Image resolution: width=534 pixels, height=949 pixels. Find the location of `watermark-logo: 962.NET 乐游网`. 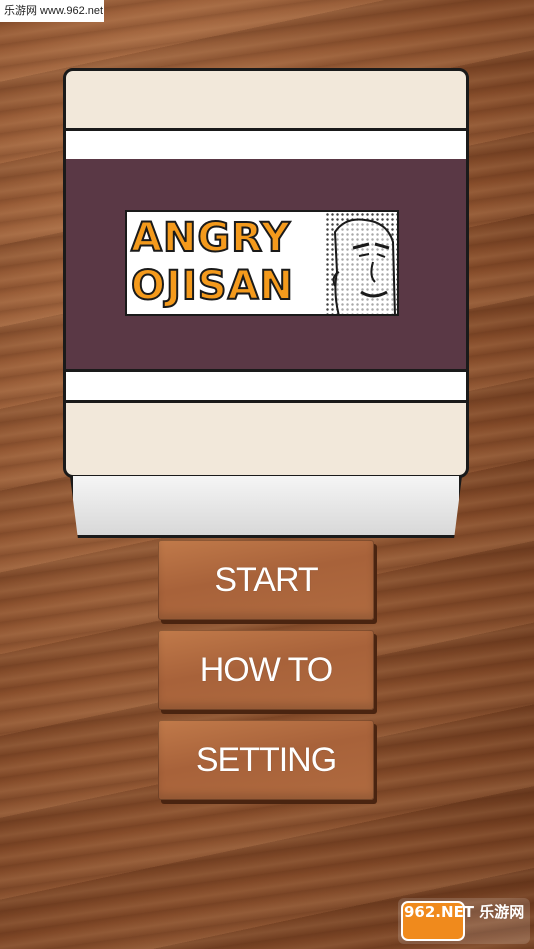

watermark-logo: 962.NET 乐游网 is located at coordinates (464, 921).